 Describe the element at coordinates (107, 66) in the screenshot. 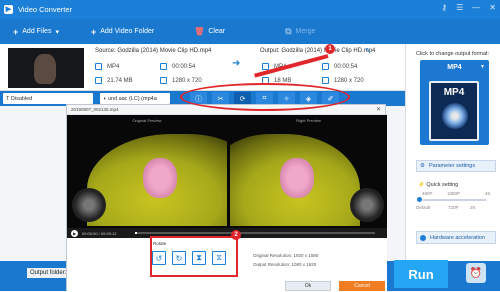

I see `src-format: MP4` at that location.